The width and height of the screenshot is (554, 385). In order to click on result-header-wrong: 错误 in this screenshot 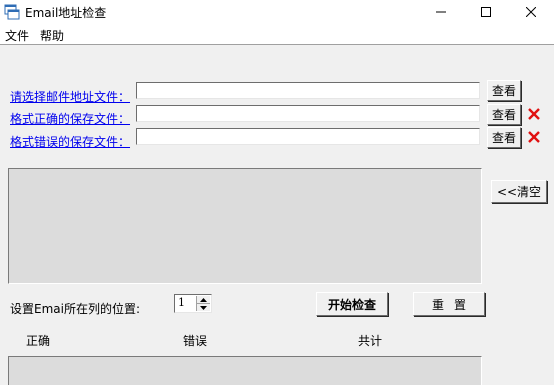, I will do `click(195, 341)`.